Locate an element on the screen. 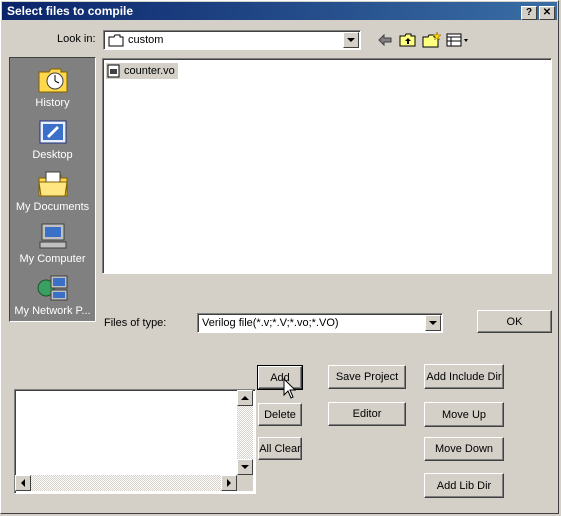 This screenshot has height=516, width=561. scroll-right-button is located at coordinates (229, 483).